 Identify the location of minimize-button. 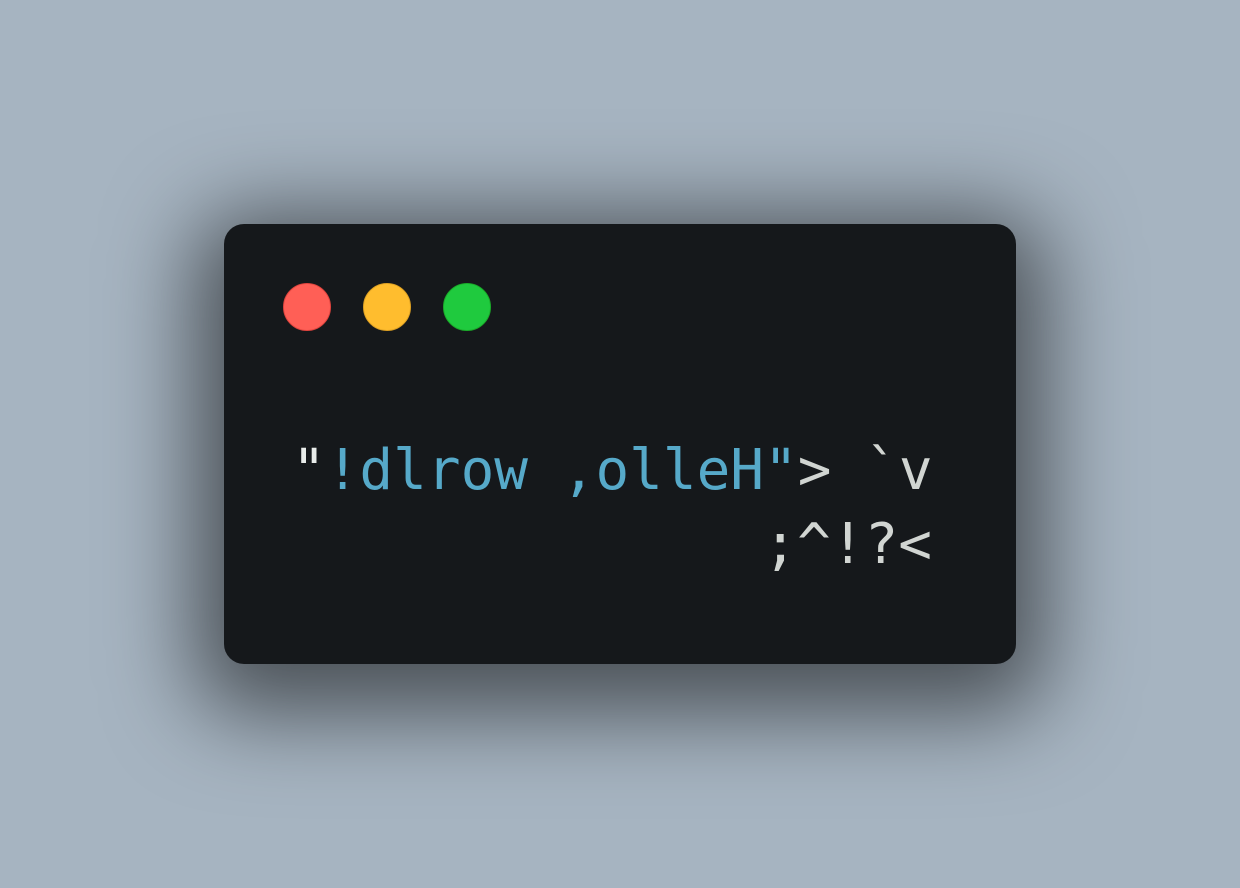
(387, 307).